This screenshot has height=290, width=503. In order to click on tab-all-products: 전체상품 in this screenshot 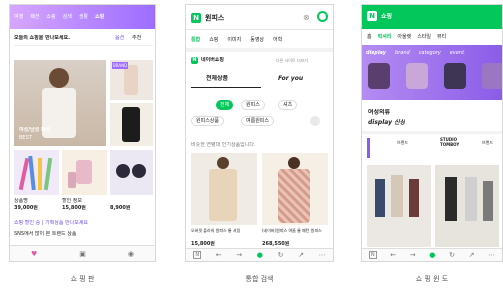, I will do `click(217, 78)`.